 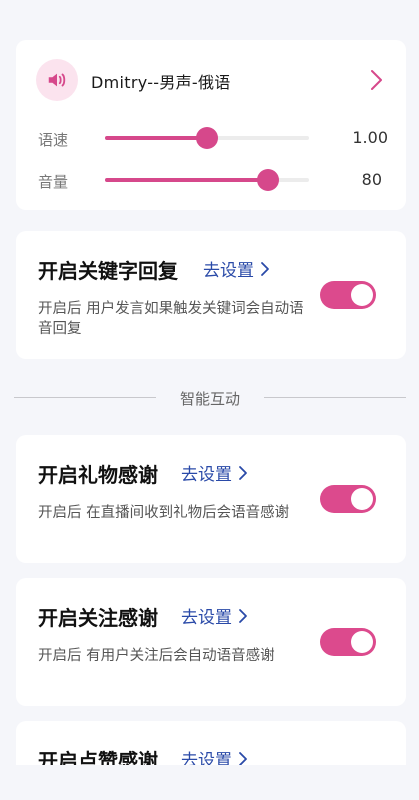 I want to click on section-divider-label: 智能互动, so click(x=209, y=399).